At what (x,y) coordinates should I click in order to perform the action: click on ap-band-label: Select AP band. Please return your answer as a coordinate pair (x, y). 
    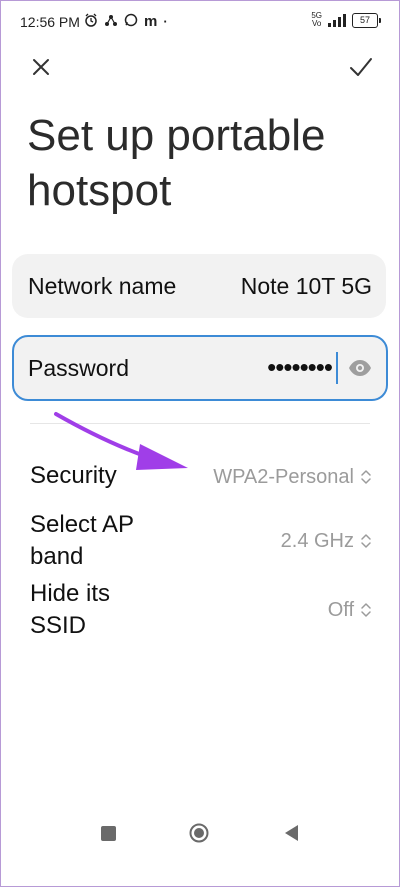
    Looking at the image, I should click on (82, 540).